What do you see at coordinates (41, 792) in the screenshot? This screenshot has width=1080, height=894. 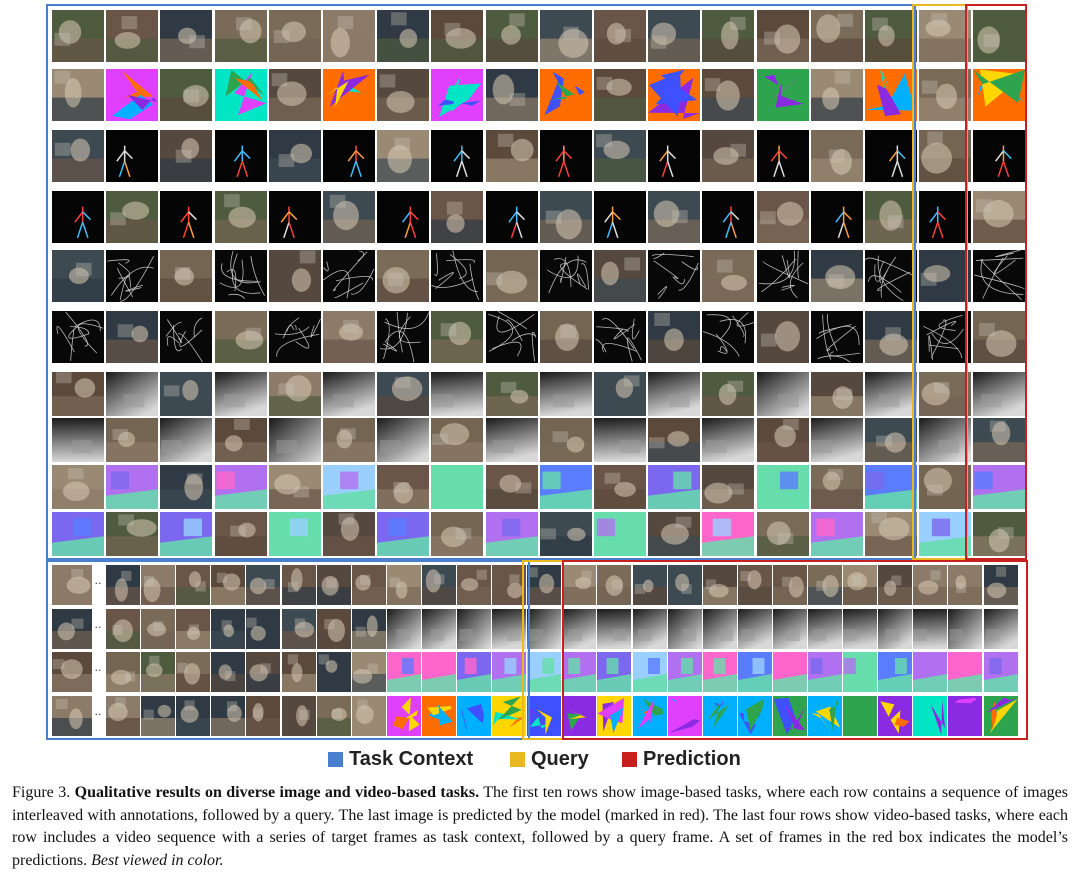 I see `caption-label: Figure 3.` at bounding box center [41, 792].